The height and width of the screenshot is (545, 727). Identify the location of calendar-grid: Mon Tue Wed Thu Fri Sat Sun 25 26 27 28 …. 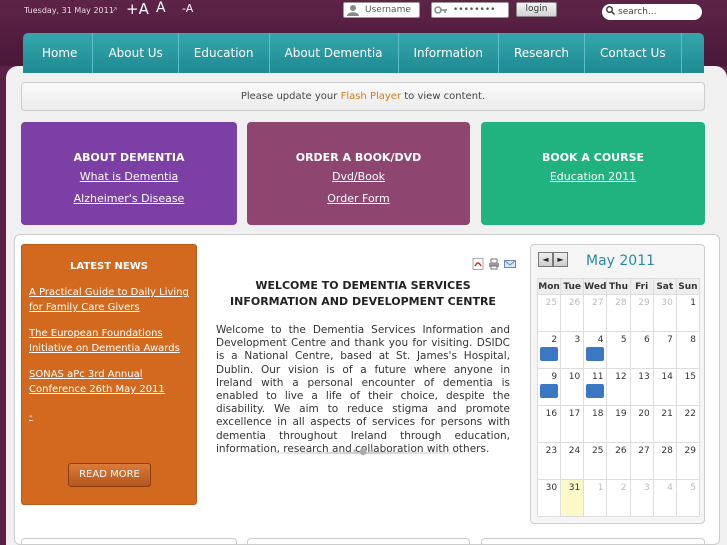
(618, 397).